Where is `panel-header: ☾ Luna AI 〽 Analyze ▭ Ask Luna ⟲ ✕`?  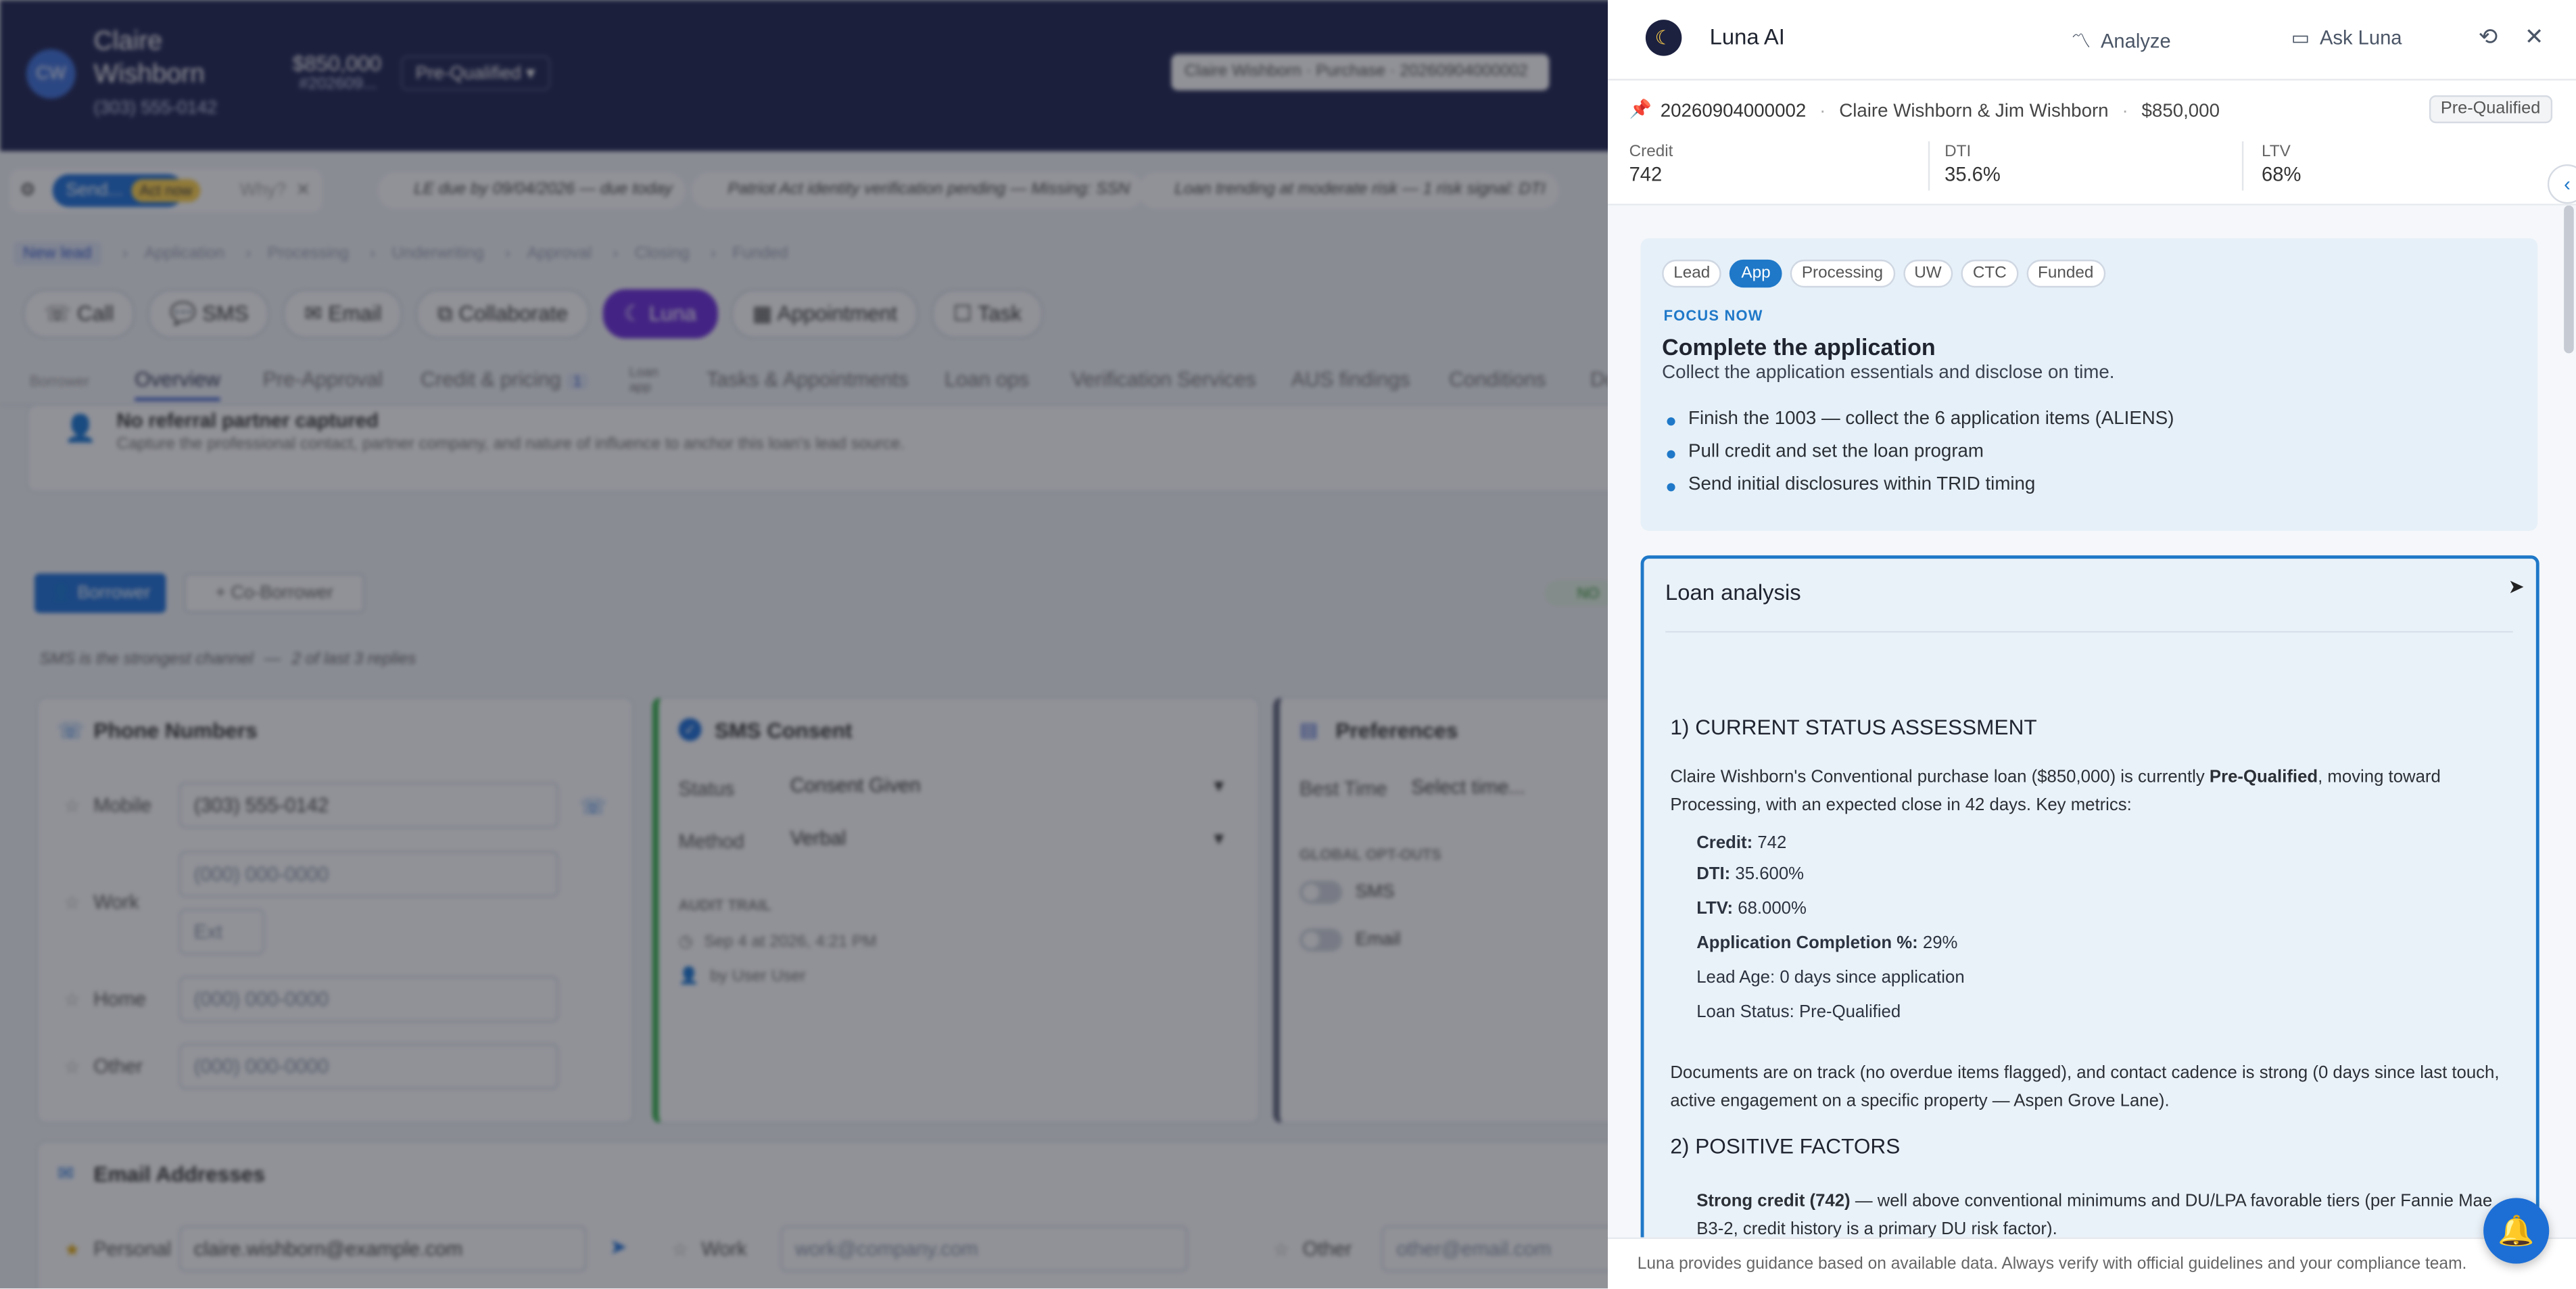
panel-header: ☾ Luna AI 〽 Analyze ▭ Ask Luna ⟲ ✕ is located at coordinates (2092, 41).